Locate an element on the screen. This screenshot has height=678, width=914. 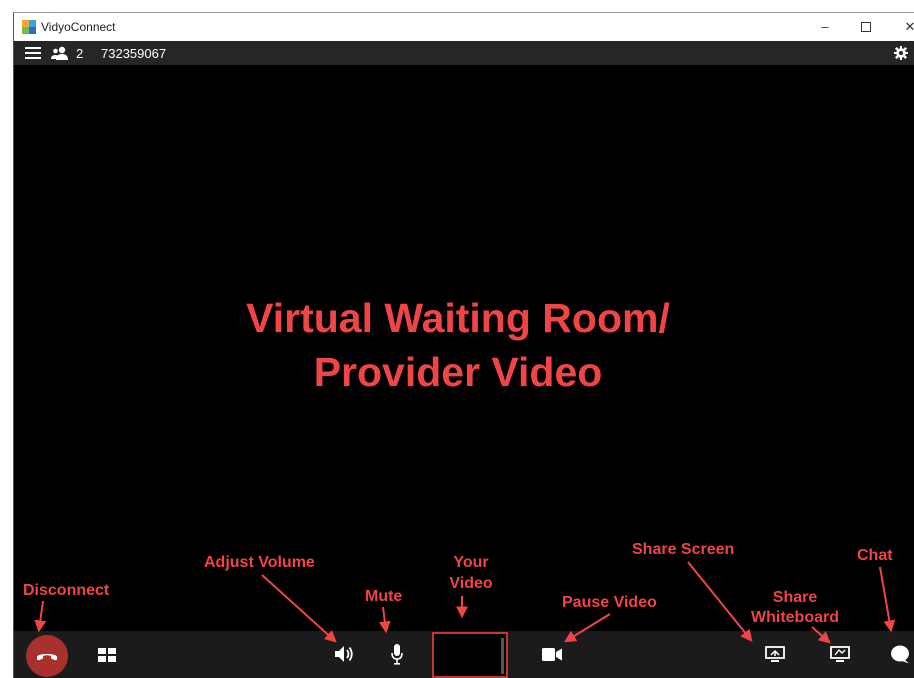
annotation-share-whiteboard-2: Whiteboard is located at coordinates (795, 617).